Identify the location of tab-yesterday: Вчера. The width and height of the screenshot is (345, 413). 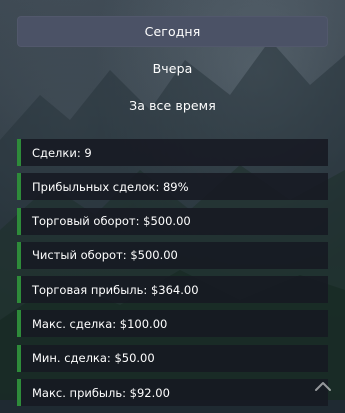
(172, 68).